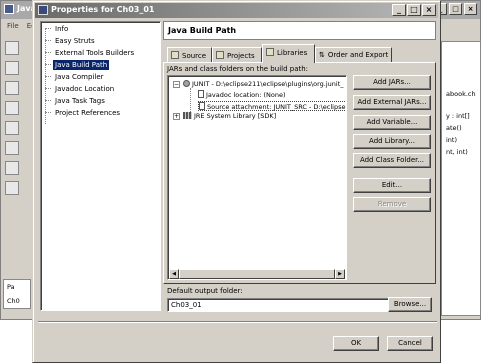  What do you see at coordinates (12, 48) in the screenshot?
I see `new-icon` at bounding box center [12, 48].